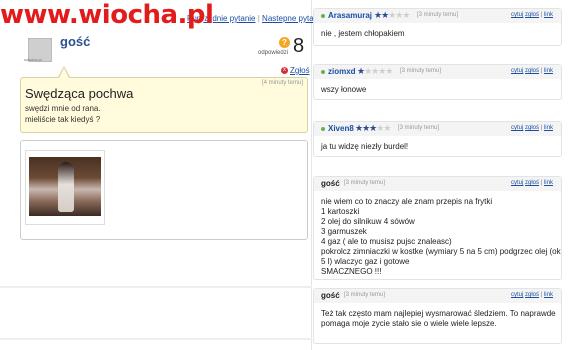 The image size is (574, 350). I want to click on speech-bubble-tail-fill, so click(64, 73).